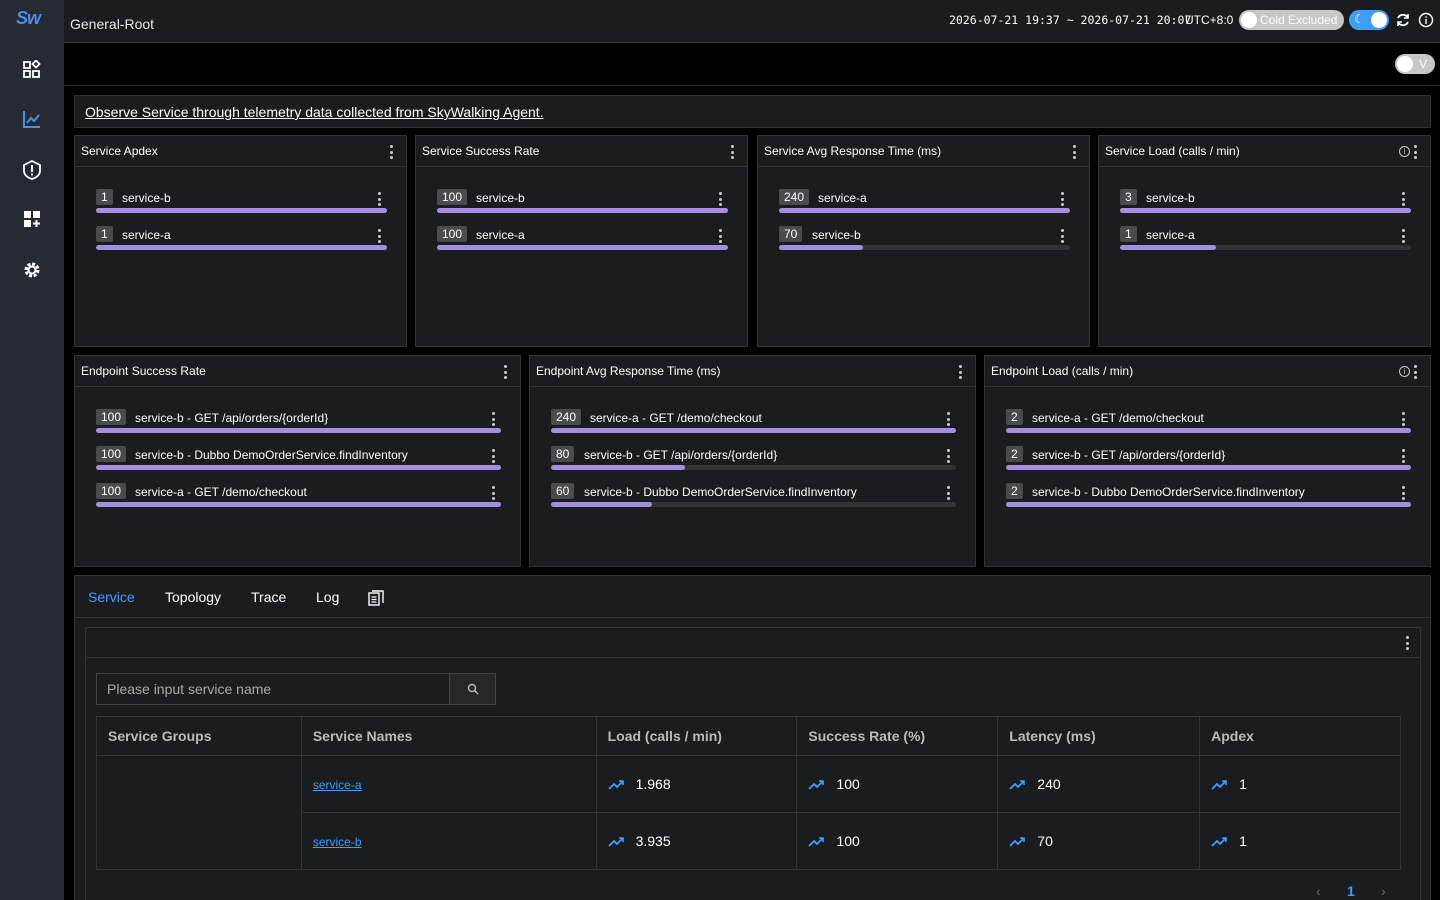 Image resolution: width=1440 pixels, height=900 pixels. What do you see at coordinates (1383, 891) in the screenshot?
I see `next-page-icon: ›` at bounding box center [1383, 891].